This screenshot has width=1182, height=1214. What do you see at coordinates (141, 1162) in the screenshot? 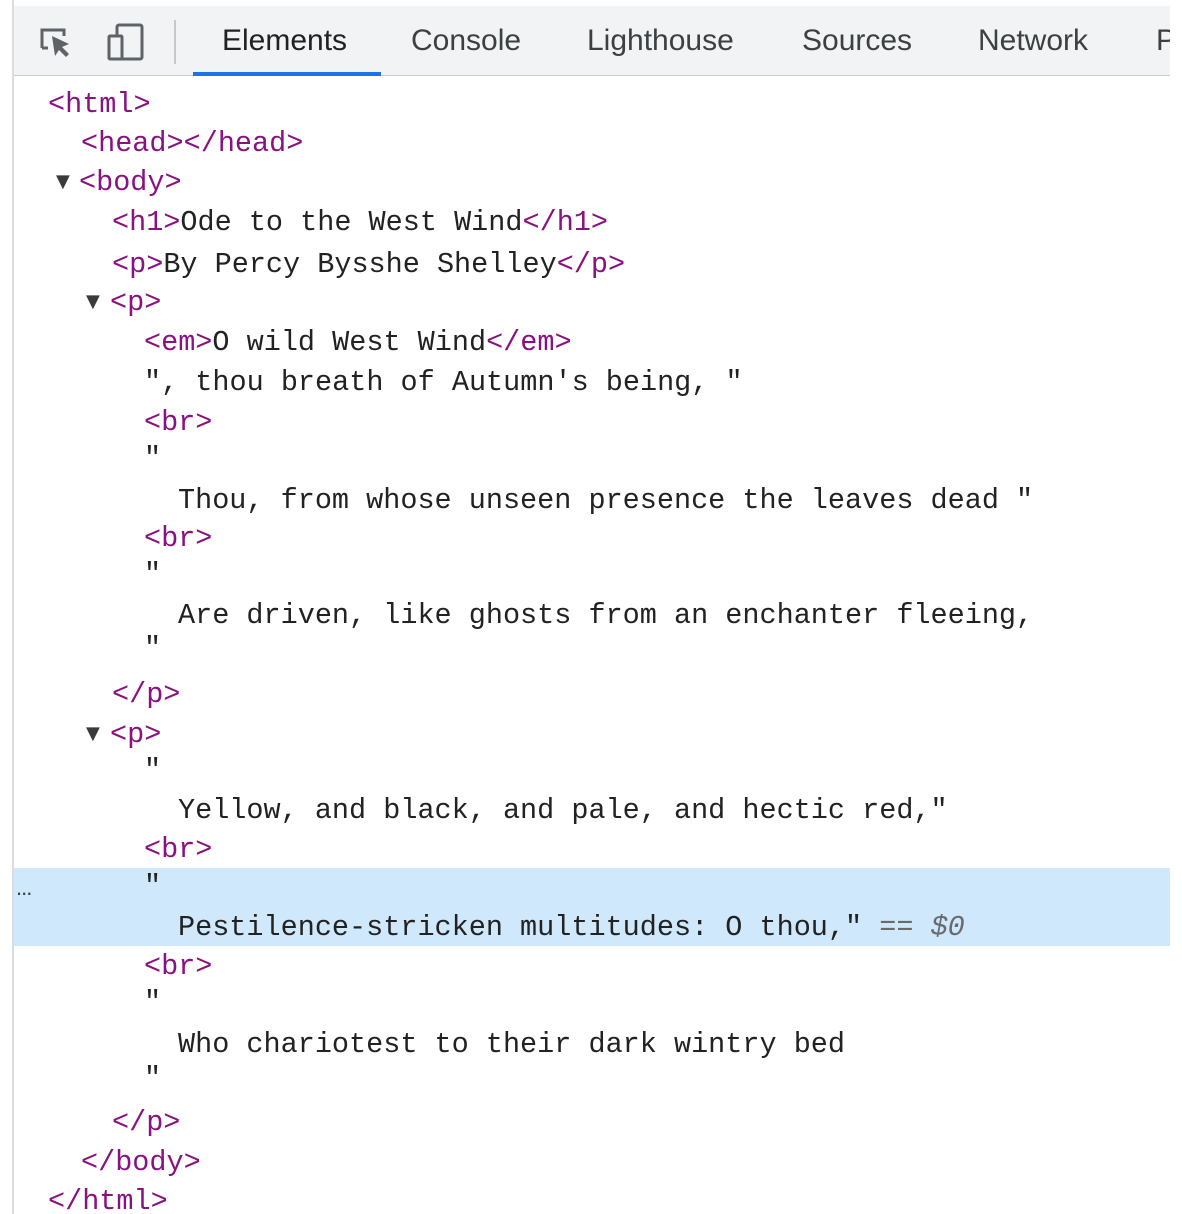
I see `tag: </body>` at bounding box center [141, 1162].